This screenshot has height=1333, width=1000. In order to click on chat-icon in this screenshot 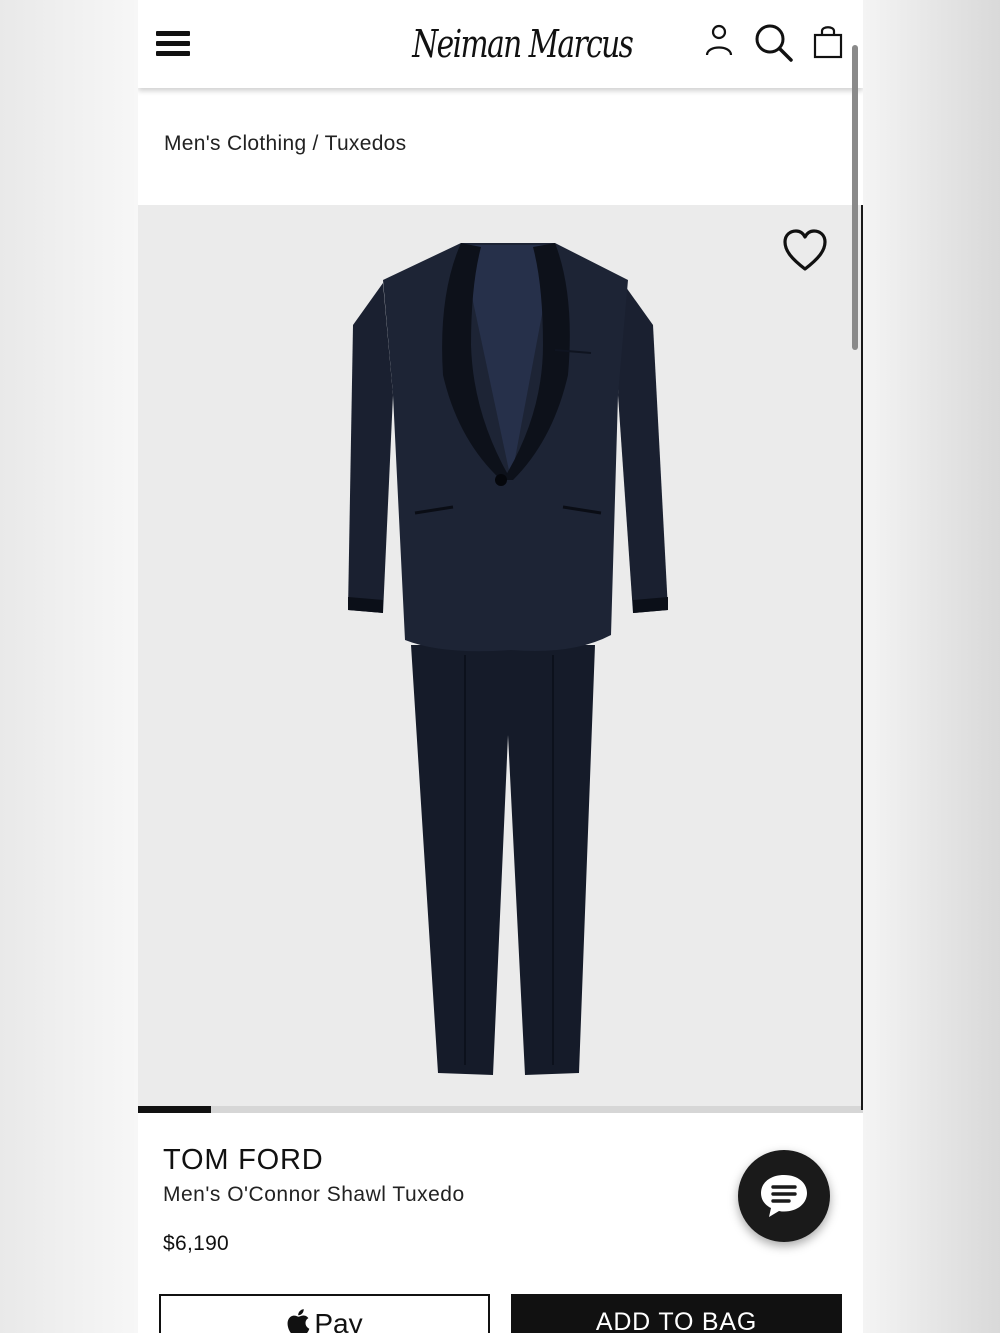, I will do `click(784, 1196)`.